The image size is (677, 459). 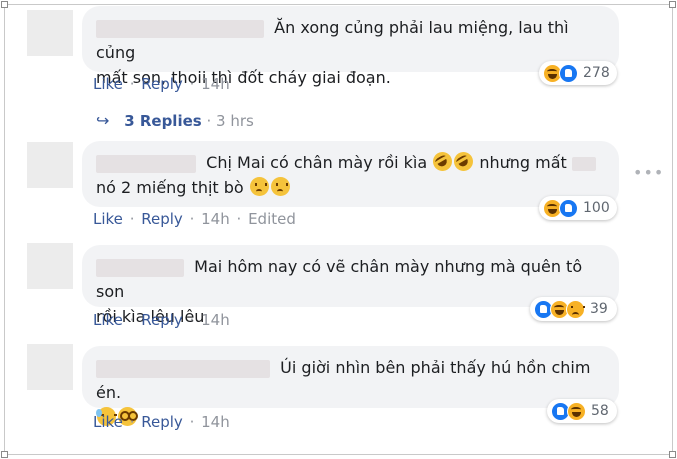 What do you see at coordinates (596, 208) in the screenshot?
I see `reaction-count: 100` at bounding box center [596, 208].